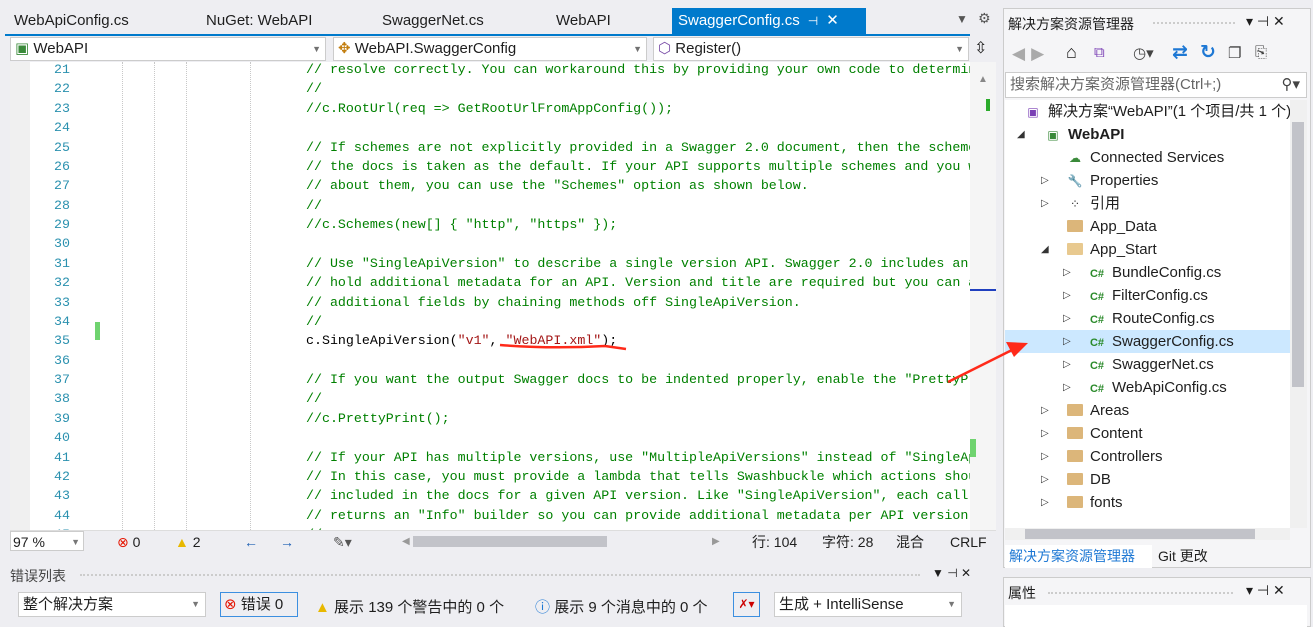  What do you see at coordinates (1017, 349) in the screenshot?
I see `red-arrowhead` at bounding box center [1017, 349].